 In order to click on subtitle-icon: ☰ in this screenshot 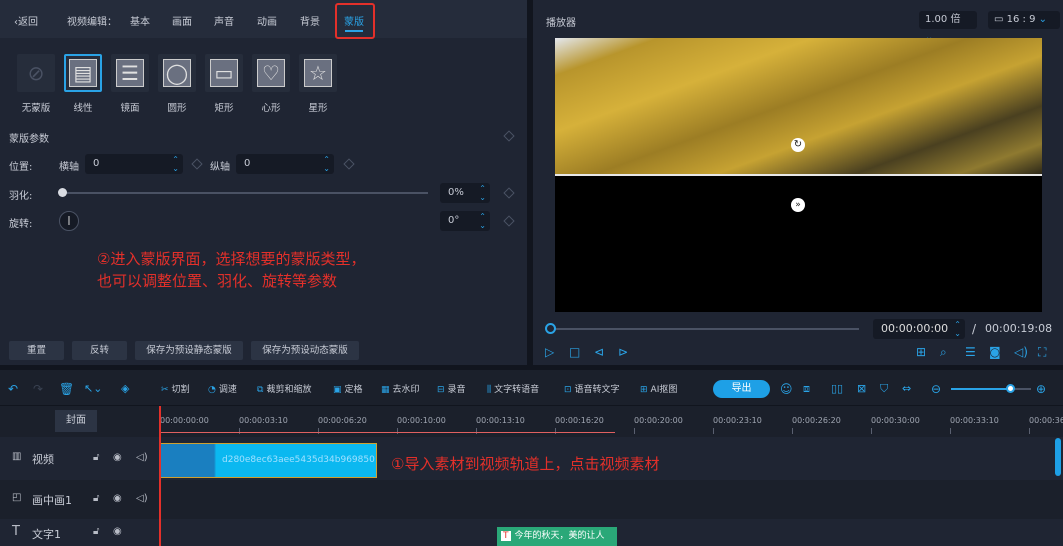, I will do `click(970, 352)`.